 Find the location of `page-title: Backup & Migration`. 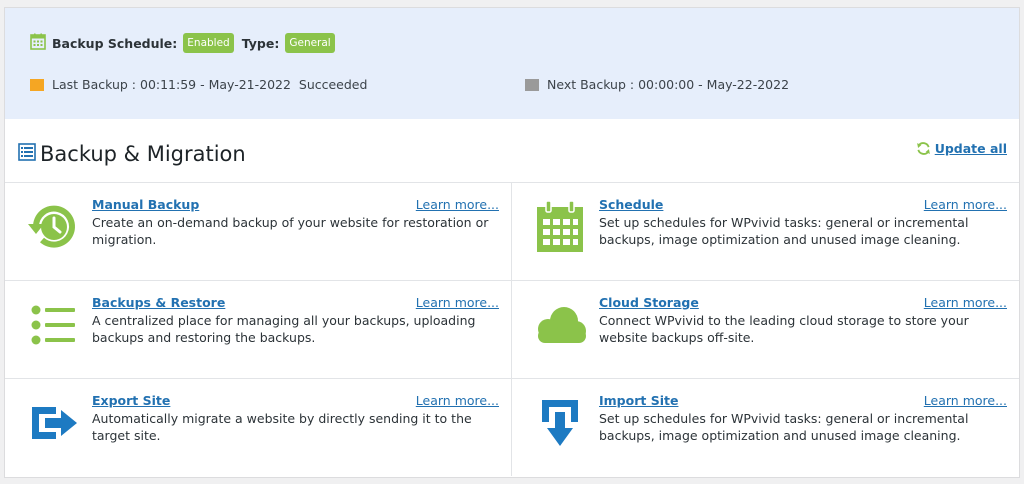

page-title: Backup & Migration is located at coordinates (132, 154).